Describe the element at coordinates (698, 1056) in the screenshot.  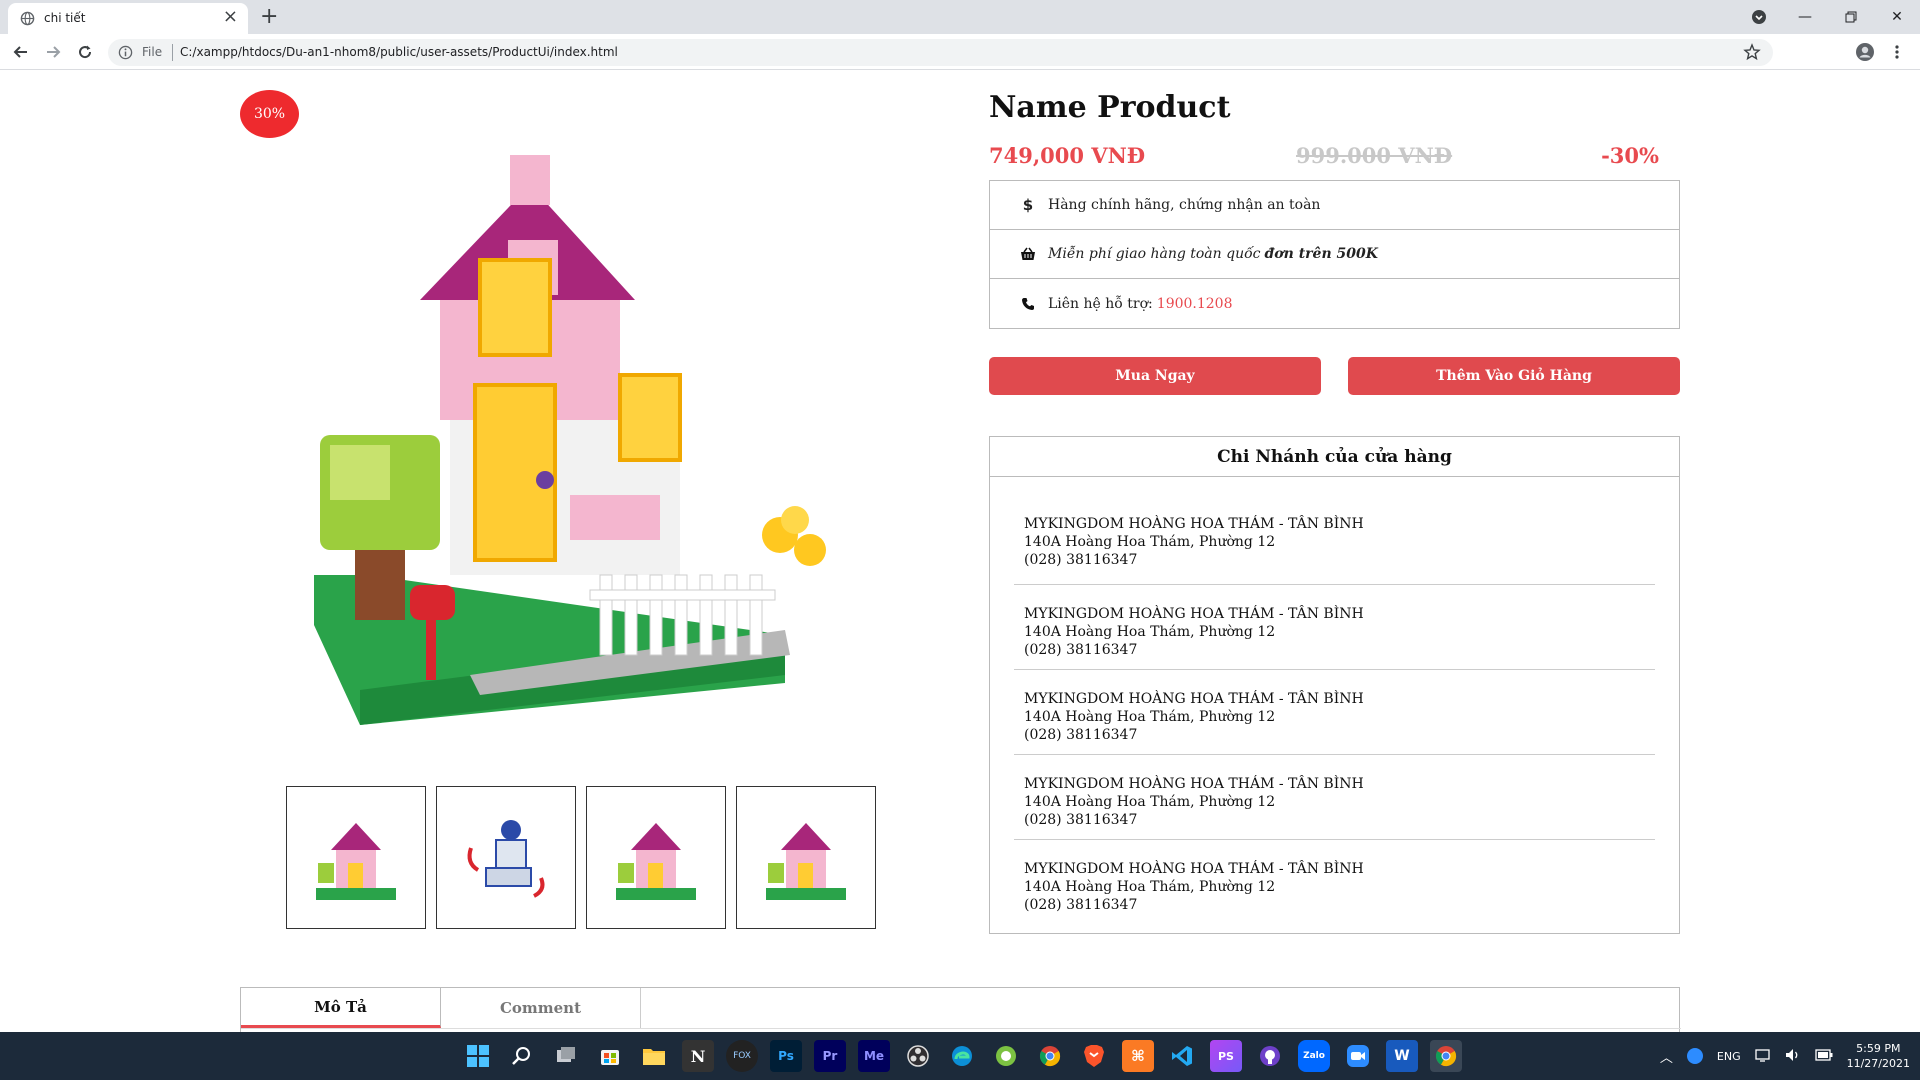
I see `notion-icon: N` at that location.